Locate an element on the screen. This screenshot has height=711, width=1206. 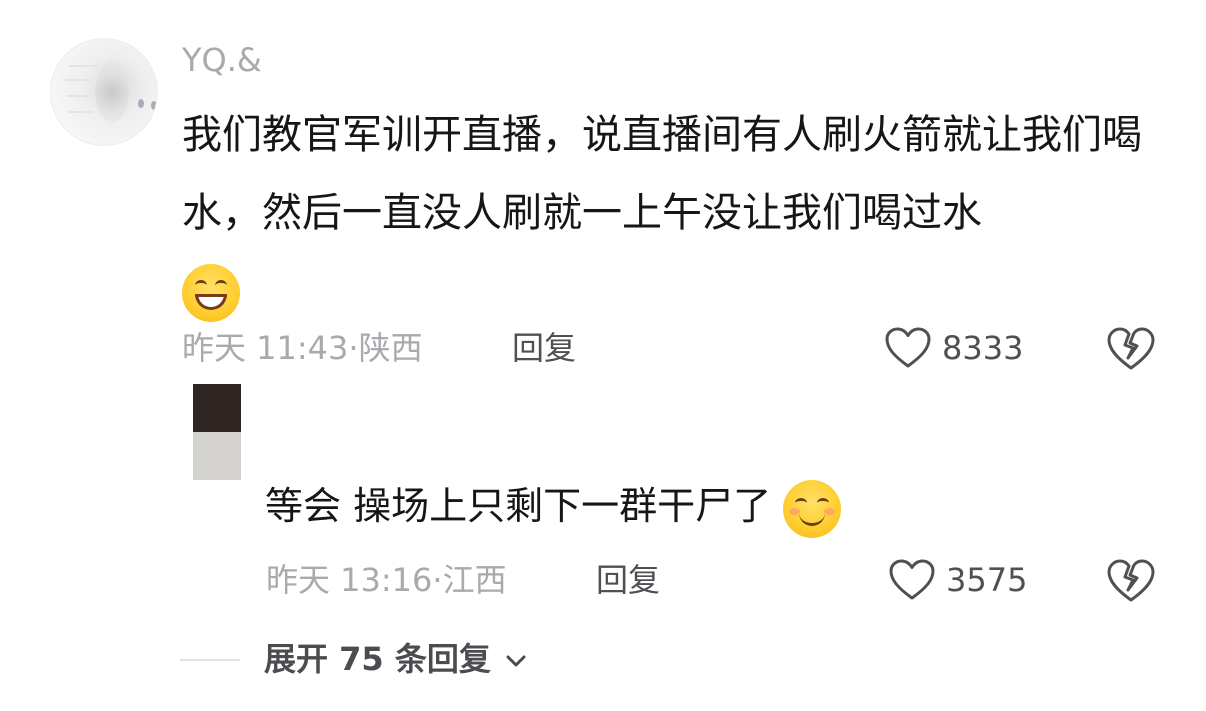
reply-button: 回复 is located at coordinates (544, 348).